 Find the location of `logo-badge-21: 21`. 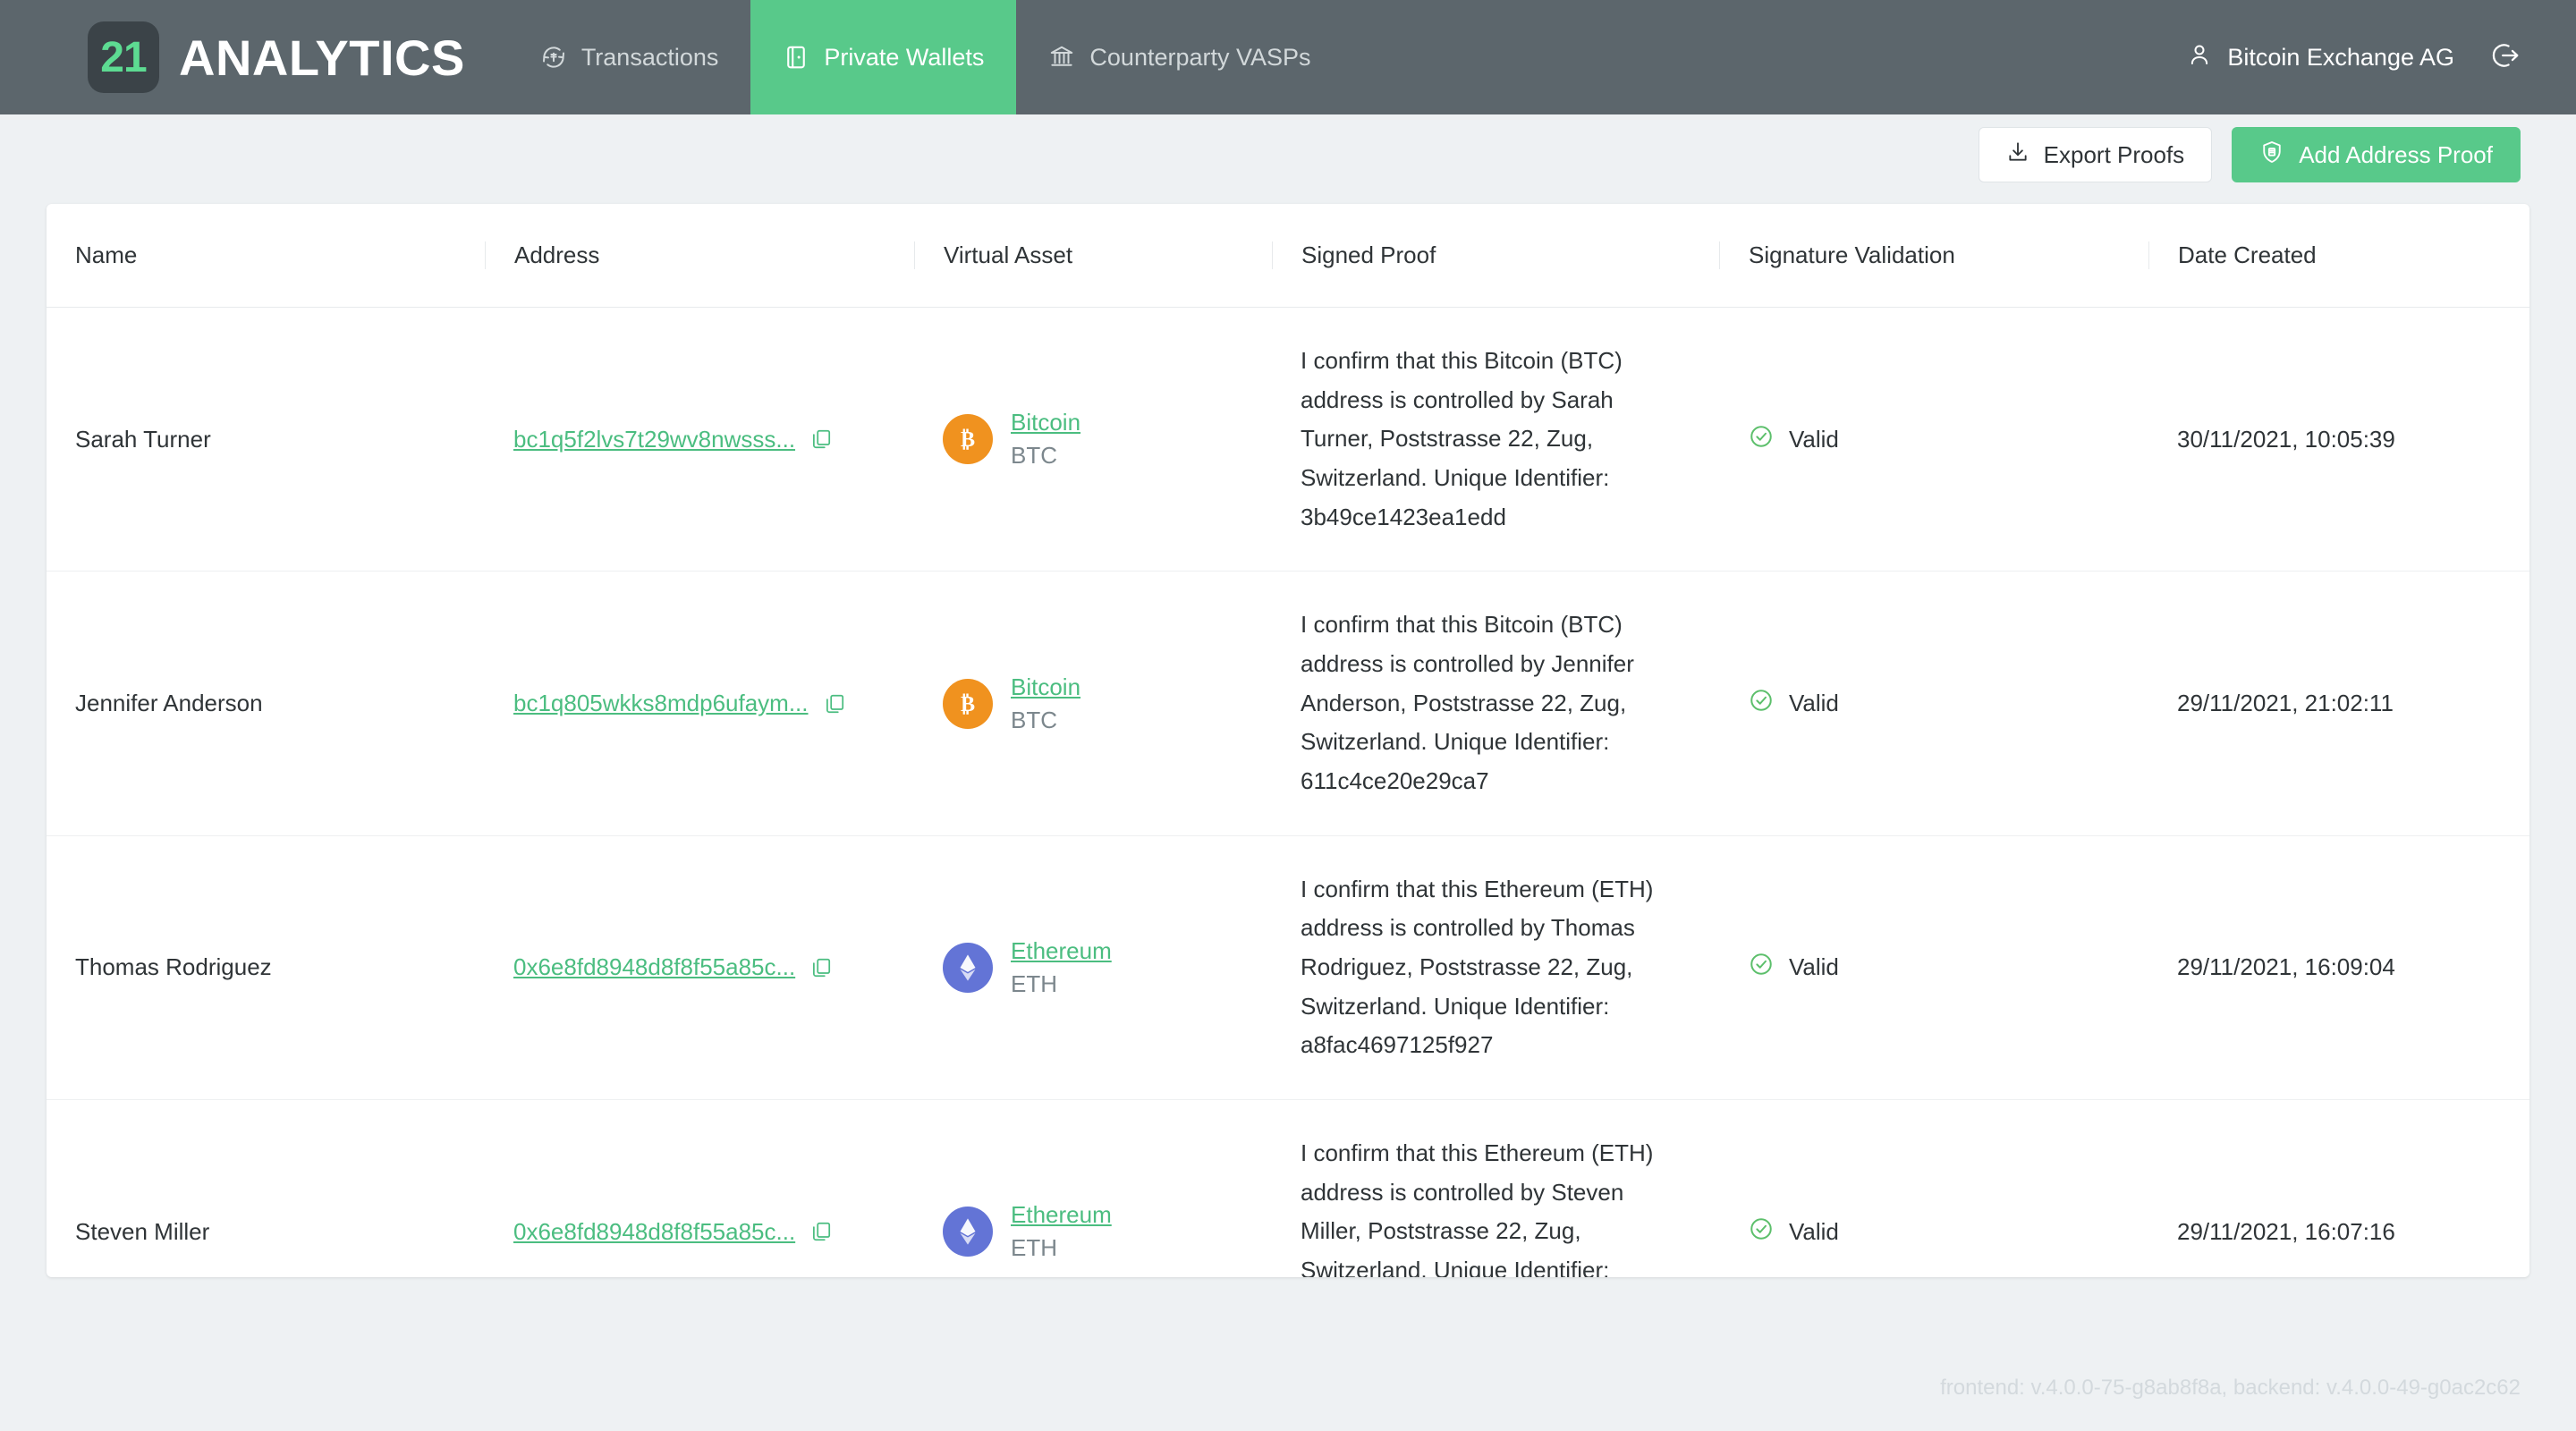

logo-badge-21: 21 is located at coordinates (123, 57).